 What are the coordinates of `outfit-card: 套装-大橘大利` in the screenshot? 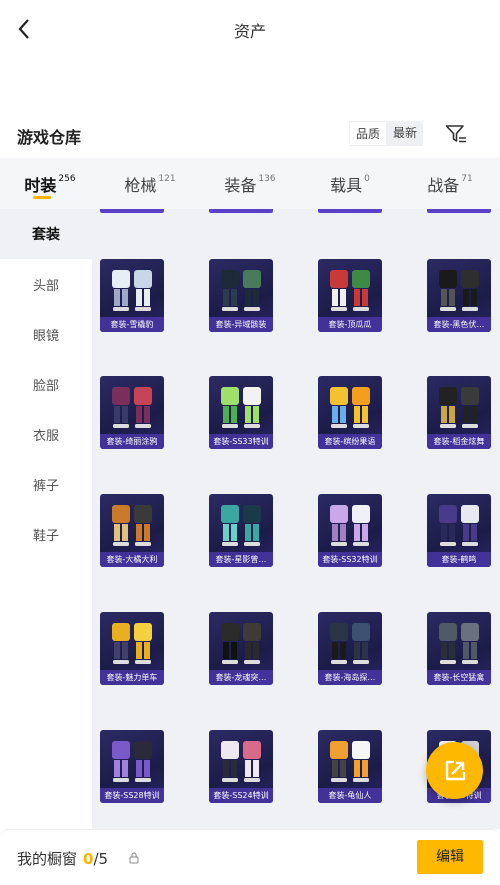 It's located at (132, 530).